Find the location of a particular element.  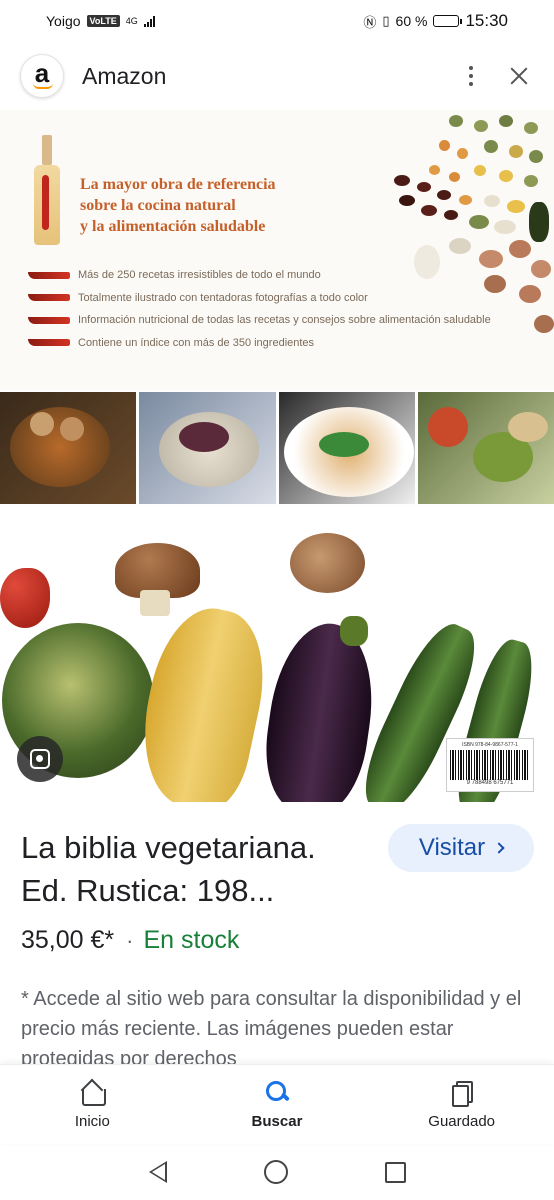

stock-status: En stock is located at coordinates (191, 940).